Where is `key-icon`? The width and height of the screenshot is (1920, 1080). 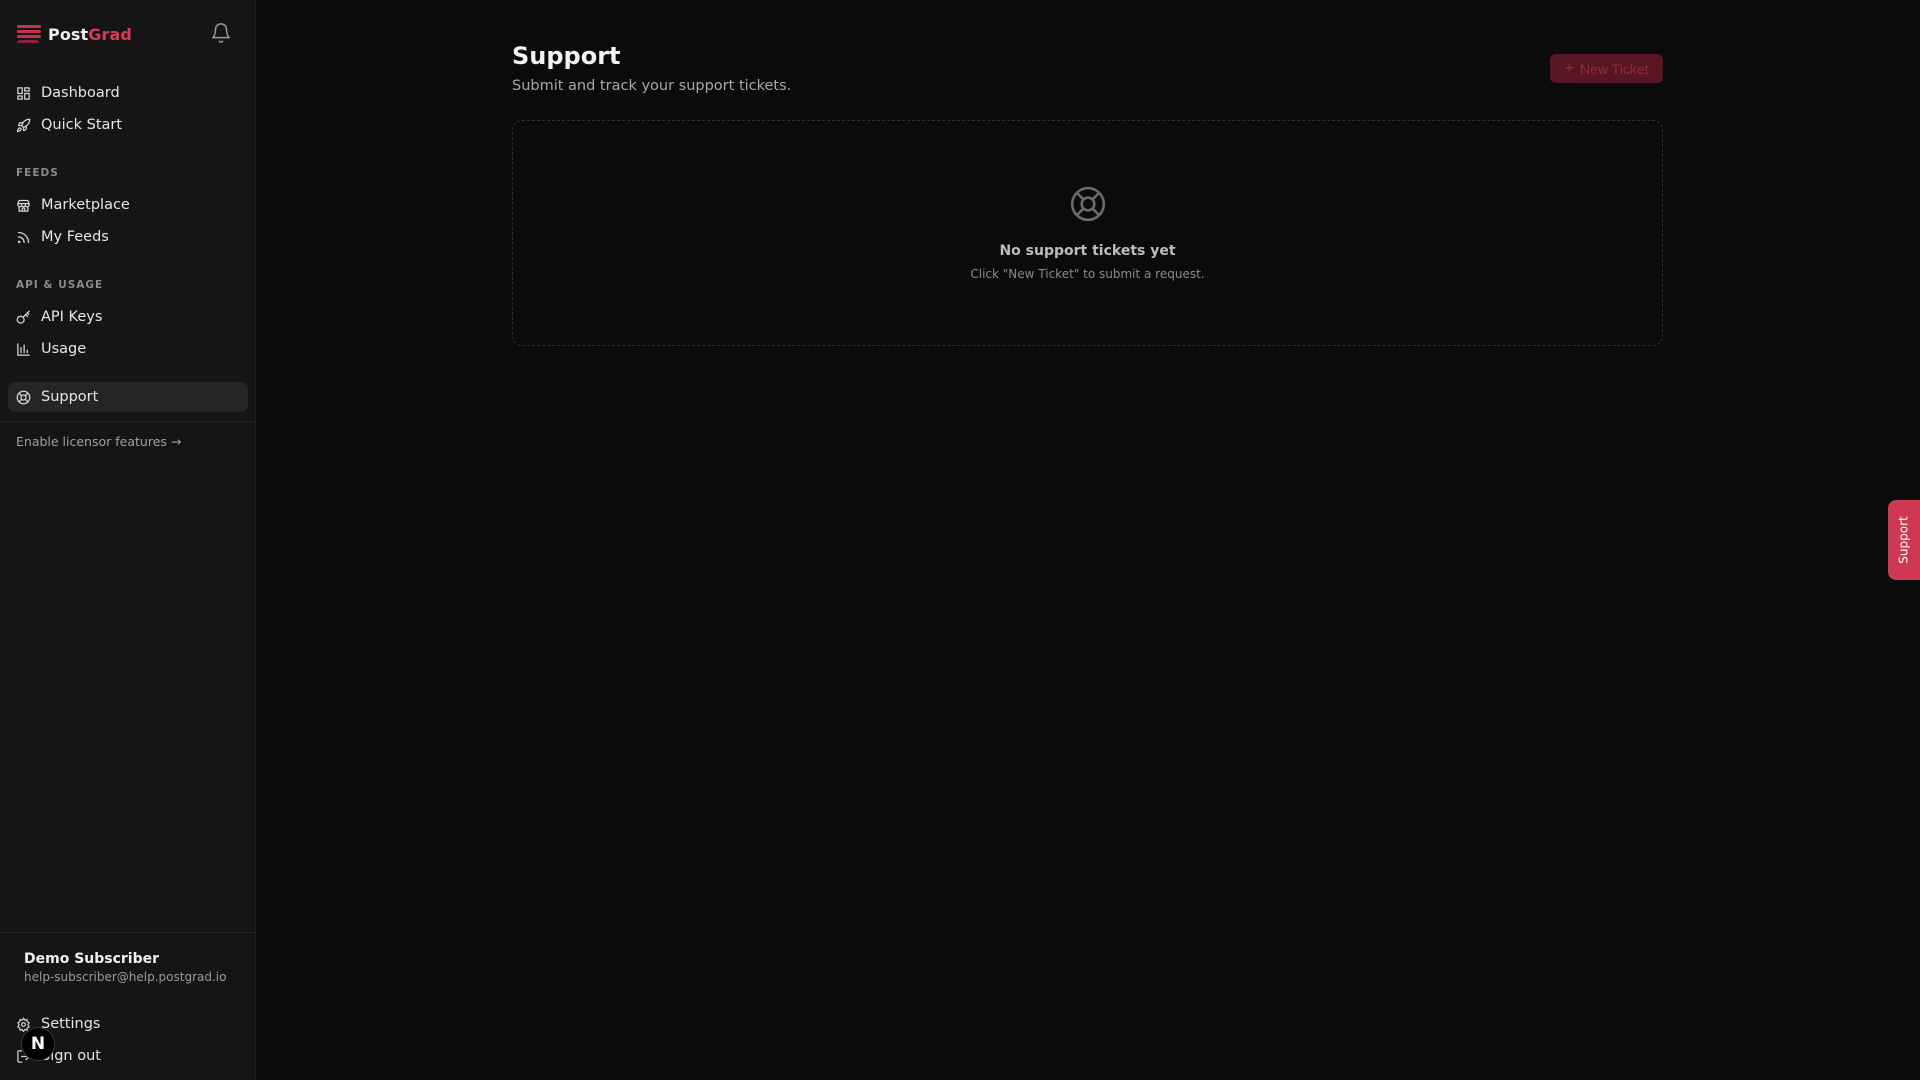
key-icon is located at coordinates (23, 317).